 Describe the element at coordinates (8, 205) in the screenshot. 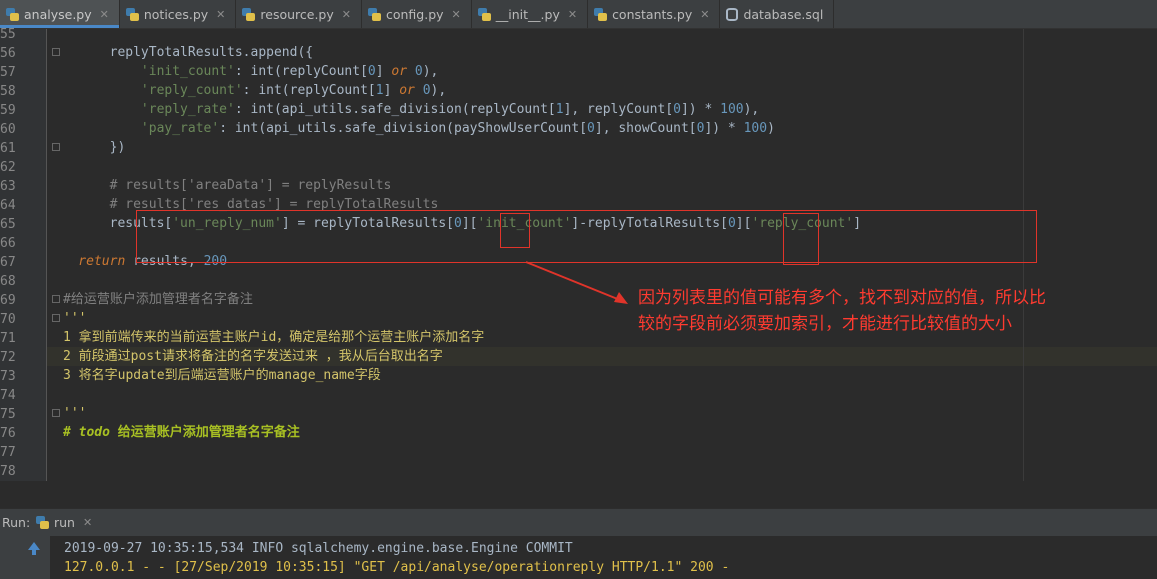

I see `line-number: 64` at that location.